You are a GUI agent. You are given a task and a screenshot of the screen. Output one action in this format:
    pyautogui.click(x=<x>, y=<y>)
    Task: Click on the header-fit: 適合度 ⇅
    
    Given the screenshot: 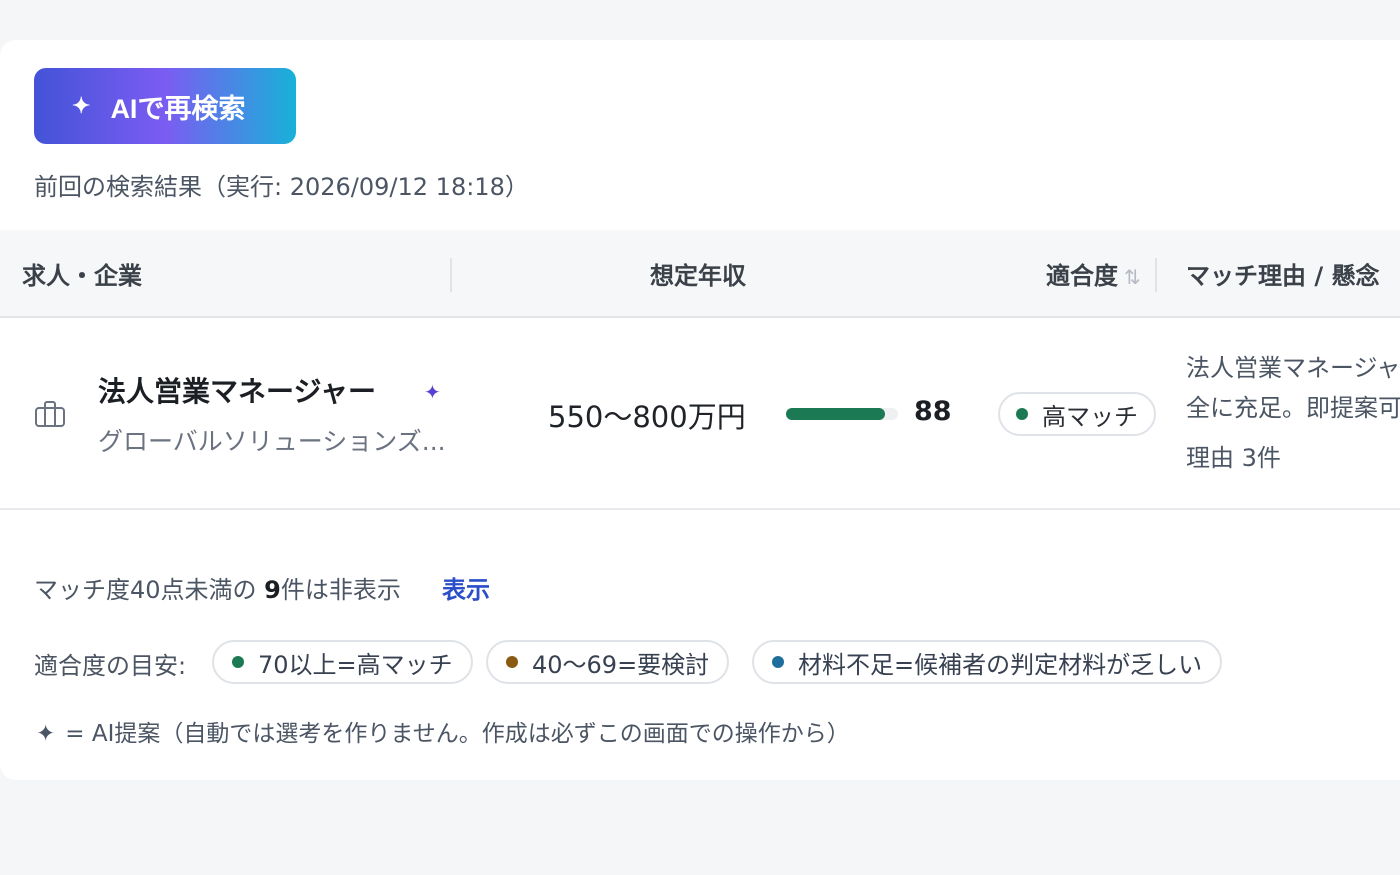 What is the action you would take?
    pyautogui.click(x=1093, y=273)
    